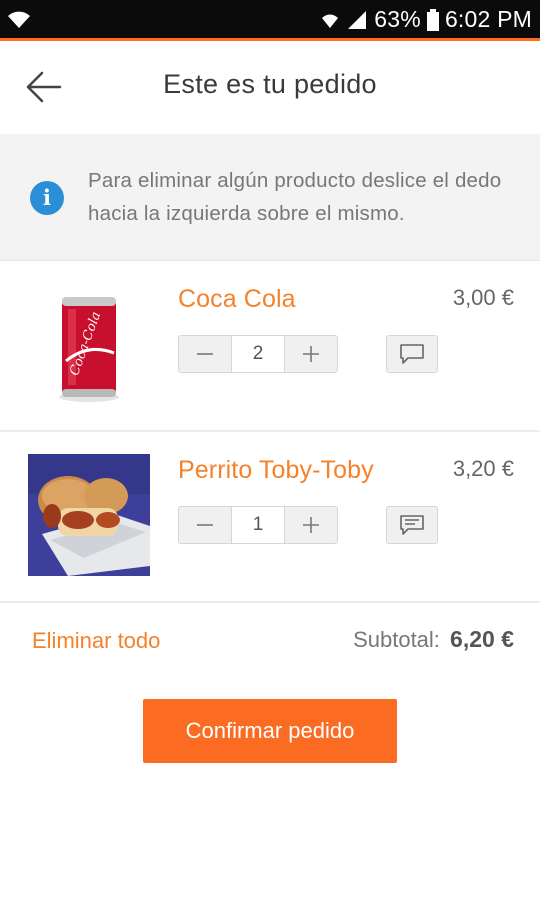 Image resolution: width=540 pixels, height=900 pixels. What do you see at coordinates (482, 639) in the screenshot?
I see `subtotal-value: 6,20 €` at bounding box center [482, 639].